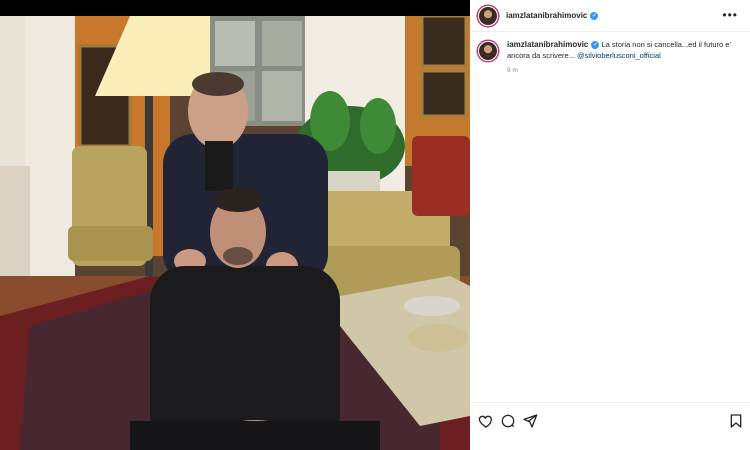 The width and height of the screenshot is (750, 450). I want to click on verified-badge-icon: ✓, so click(594, 15).